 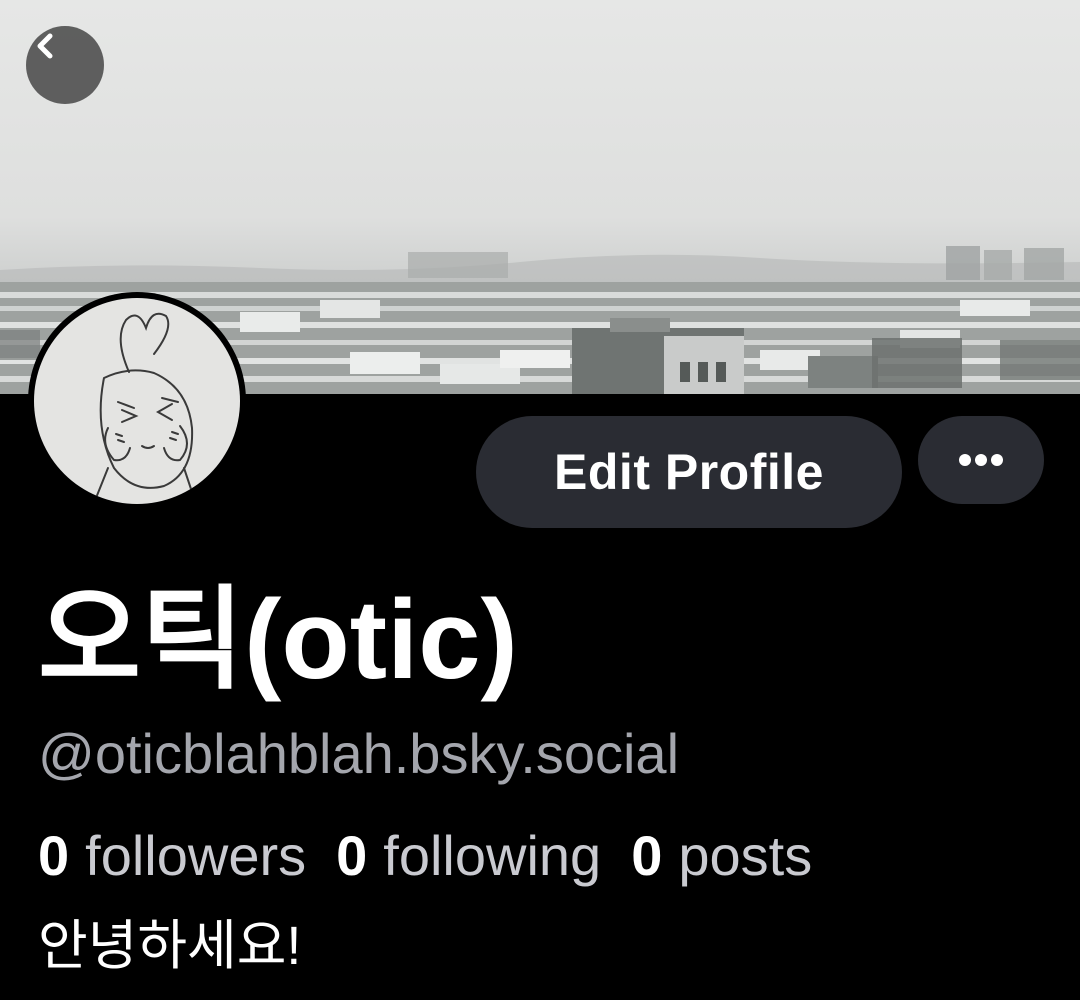 I want to click on back-button, so click(x=65, y=65).